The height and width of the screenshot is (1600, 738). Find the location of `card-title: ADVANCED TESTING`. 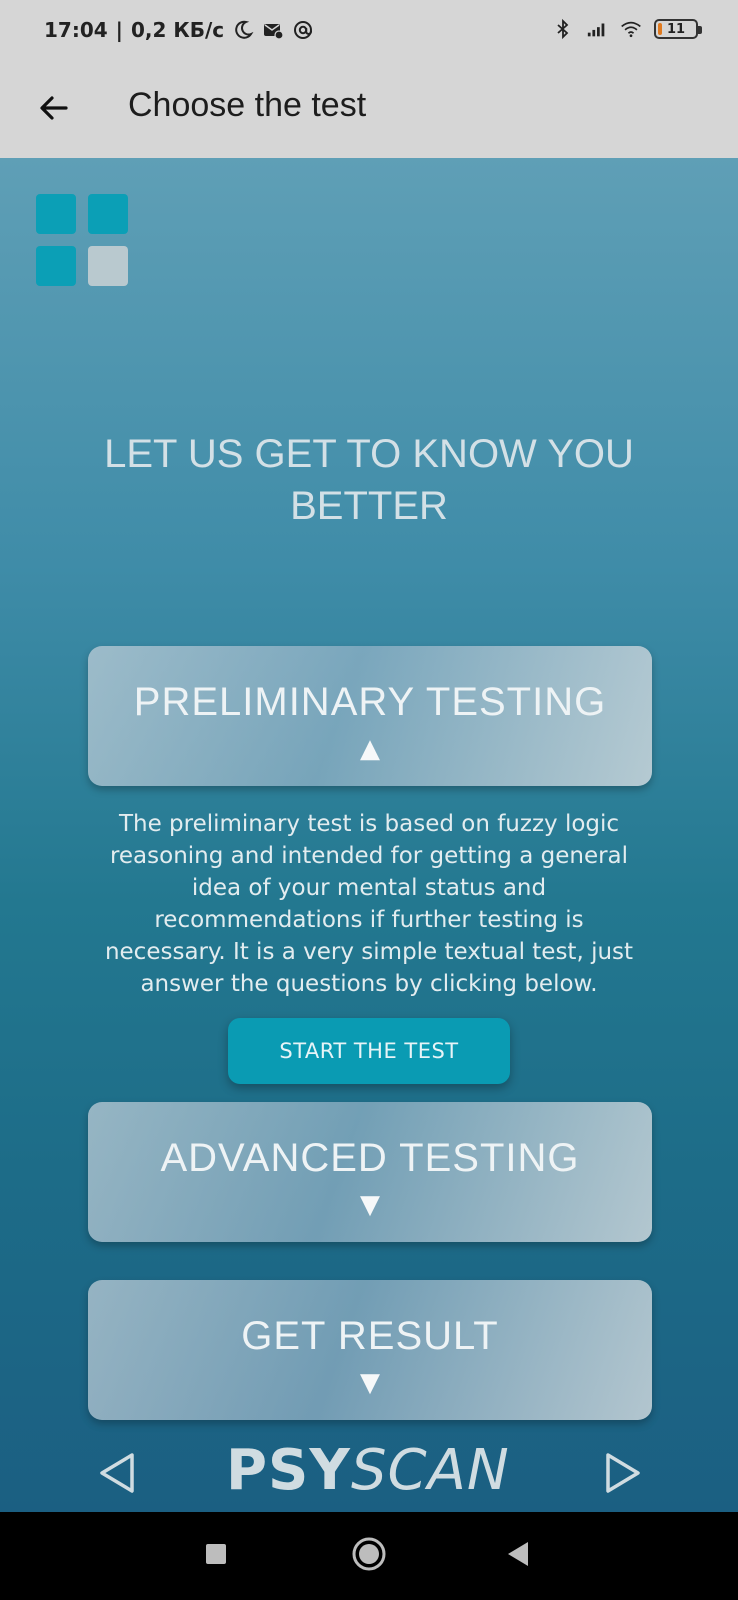

card-title: ADVANCED TESTING is located at coordinates (370, 1158).